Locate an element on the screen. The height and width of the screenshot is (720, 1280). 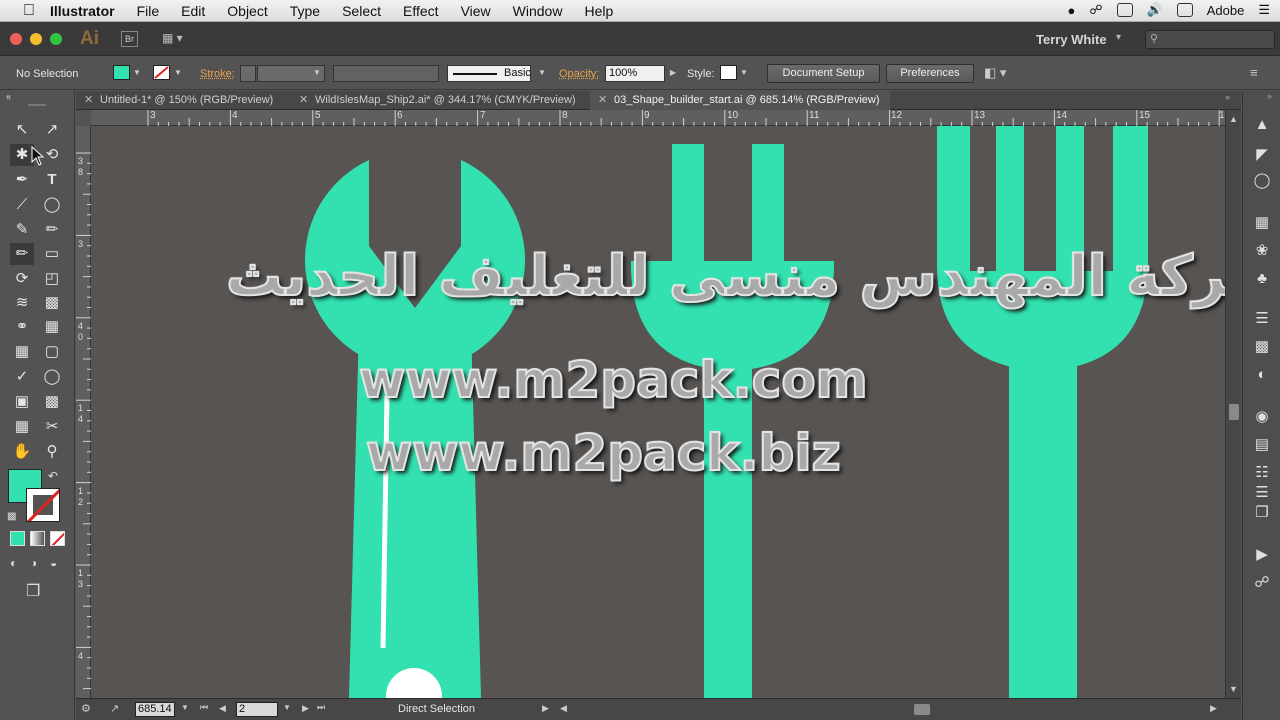
menu-effect: Effect is located at coordinates (421, 11).